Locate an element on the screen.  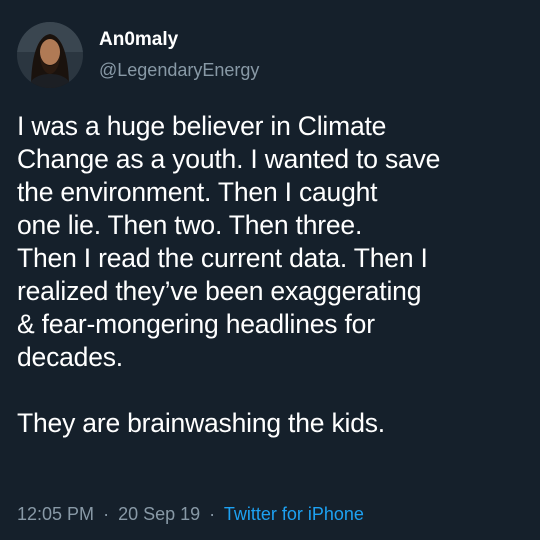
tweet-text-line: decades. is located at coordinates (70, 357).